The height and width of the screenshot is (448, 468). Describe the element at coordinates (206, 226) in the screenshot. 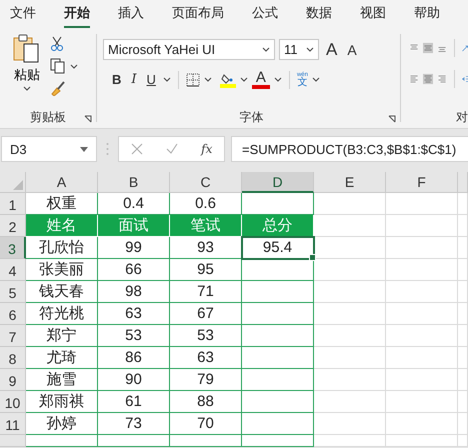

I see `table-cell: 笔试` at that location.